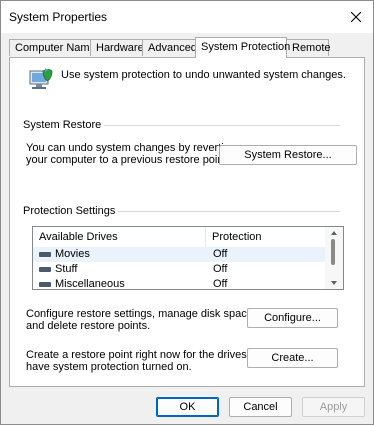  I want to click on drive-row-stuff: Stuff Off, so click(179, 269).